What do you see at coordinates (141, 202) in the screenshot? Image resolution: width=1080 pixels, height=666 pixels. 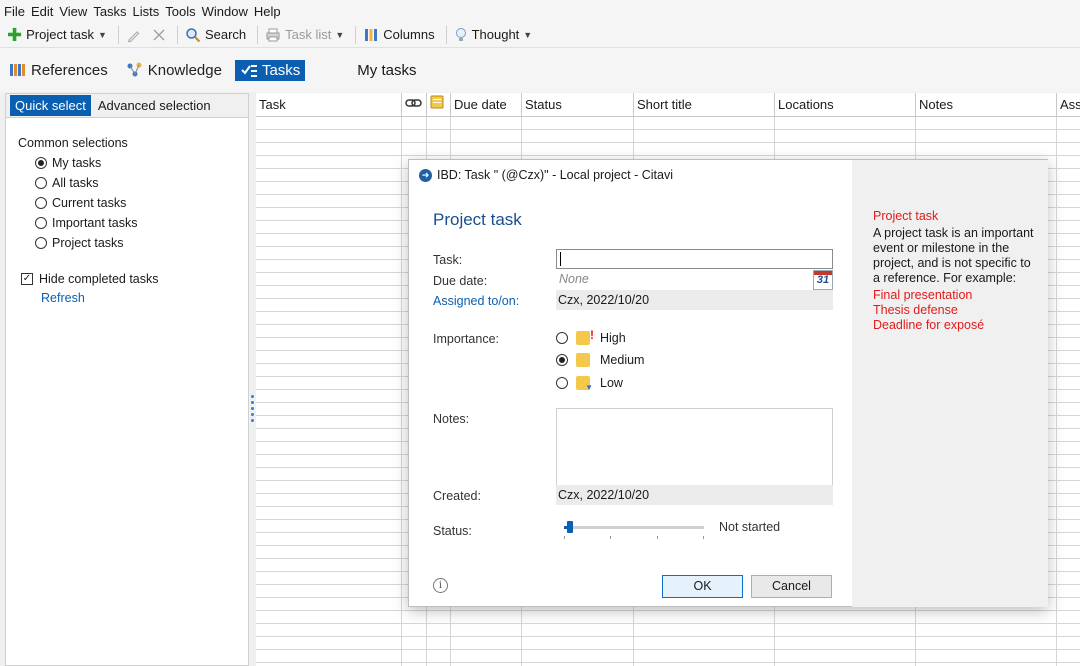 I see `radio-current-tasks: Current tasks` at bounding box center [141, 202].